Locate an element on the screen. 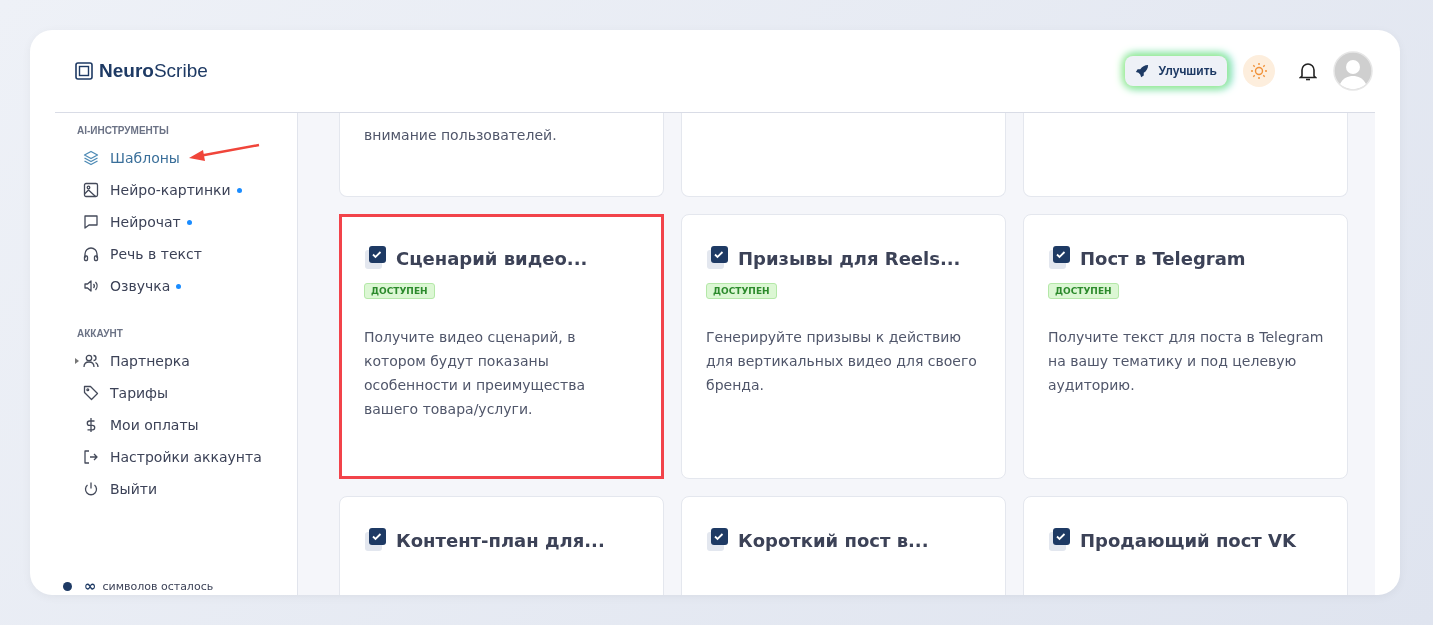 The width and height of the screenshot is (1433, 625). sidebar-item: Тарифы is located at coordinates (126, 393).